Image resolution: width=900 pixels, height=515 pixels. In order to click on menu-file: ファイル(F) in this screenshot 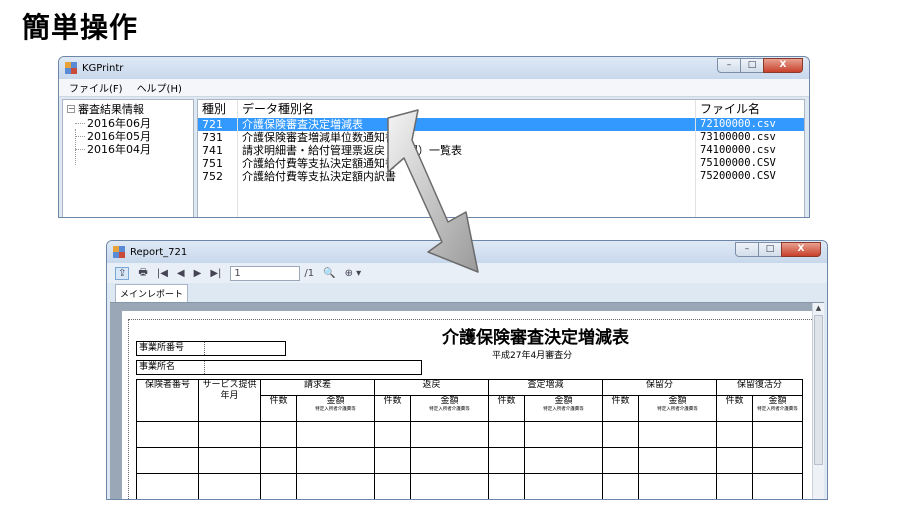, I will do `click(96, 87)`.